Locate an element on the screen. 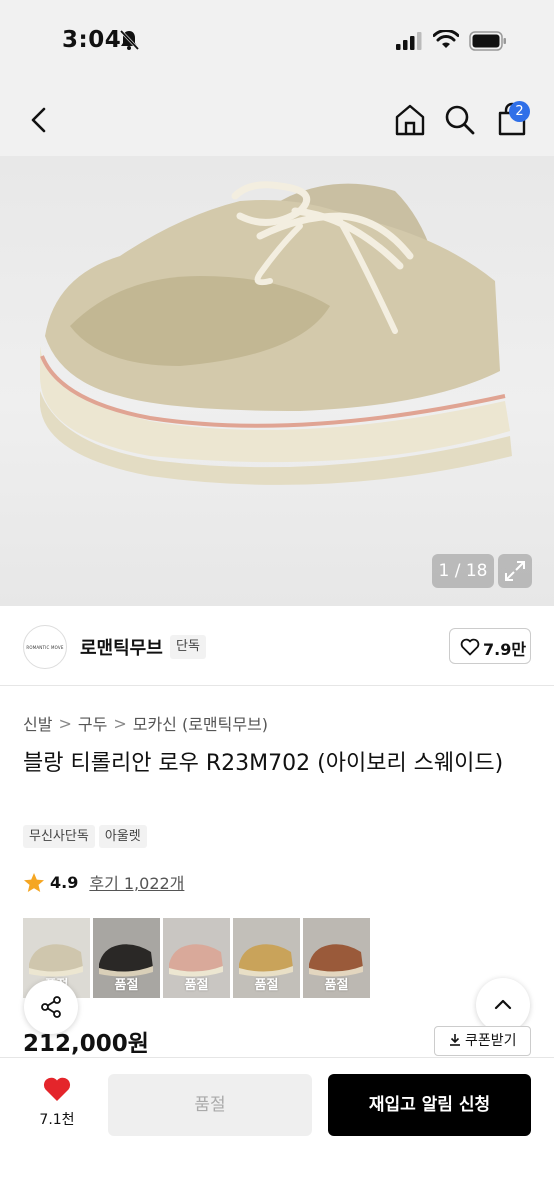 The width and height of the screenshot is (554, 1200). expand-icon is located at coordinates (515, 571).